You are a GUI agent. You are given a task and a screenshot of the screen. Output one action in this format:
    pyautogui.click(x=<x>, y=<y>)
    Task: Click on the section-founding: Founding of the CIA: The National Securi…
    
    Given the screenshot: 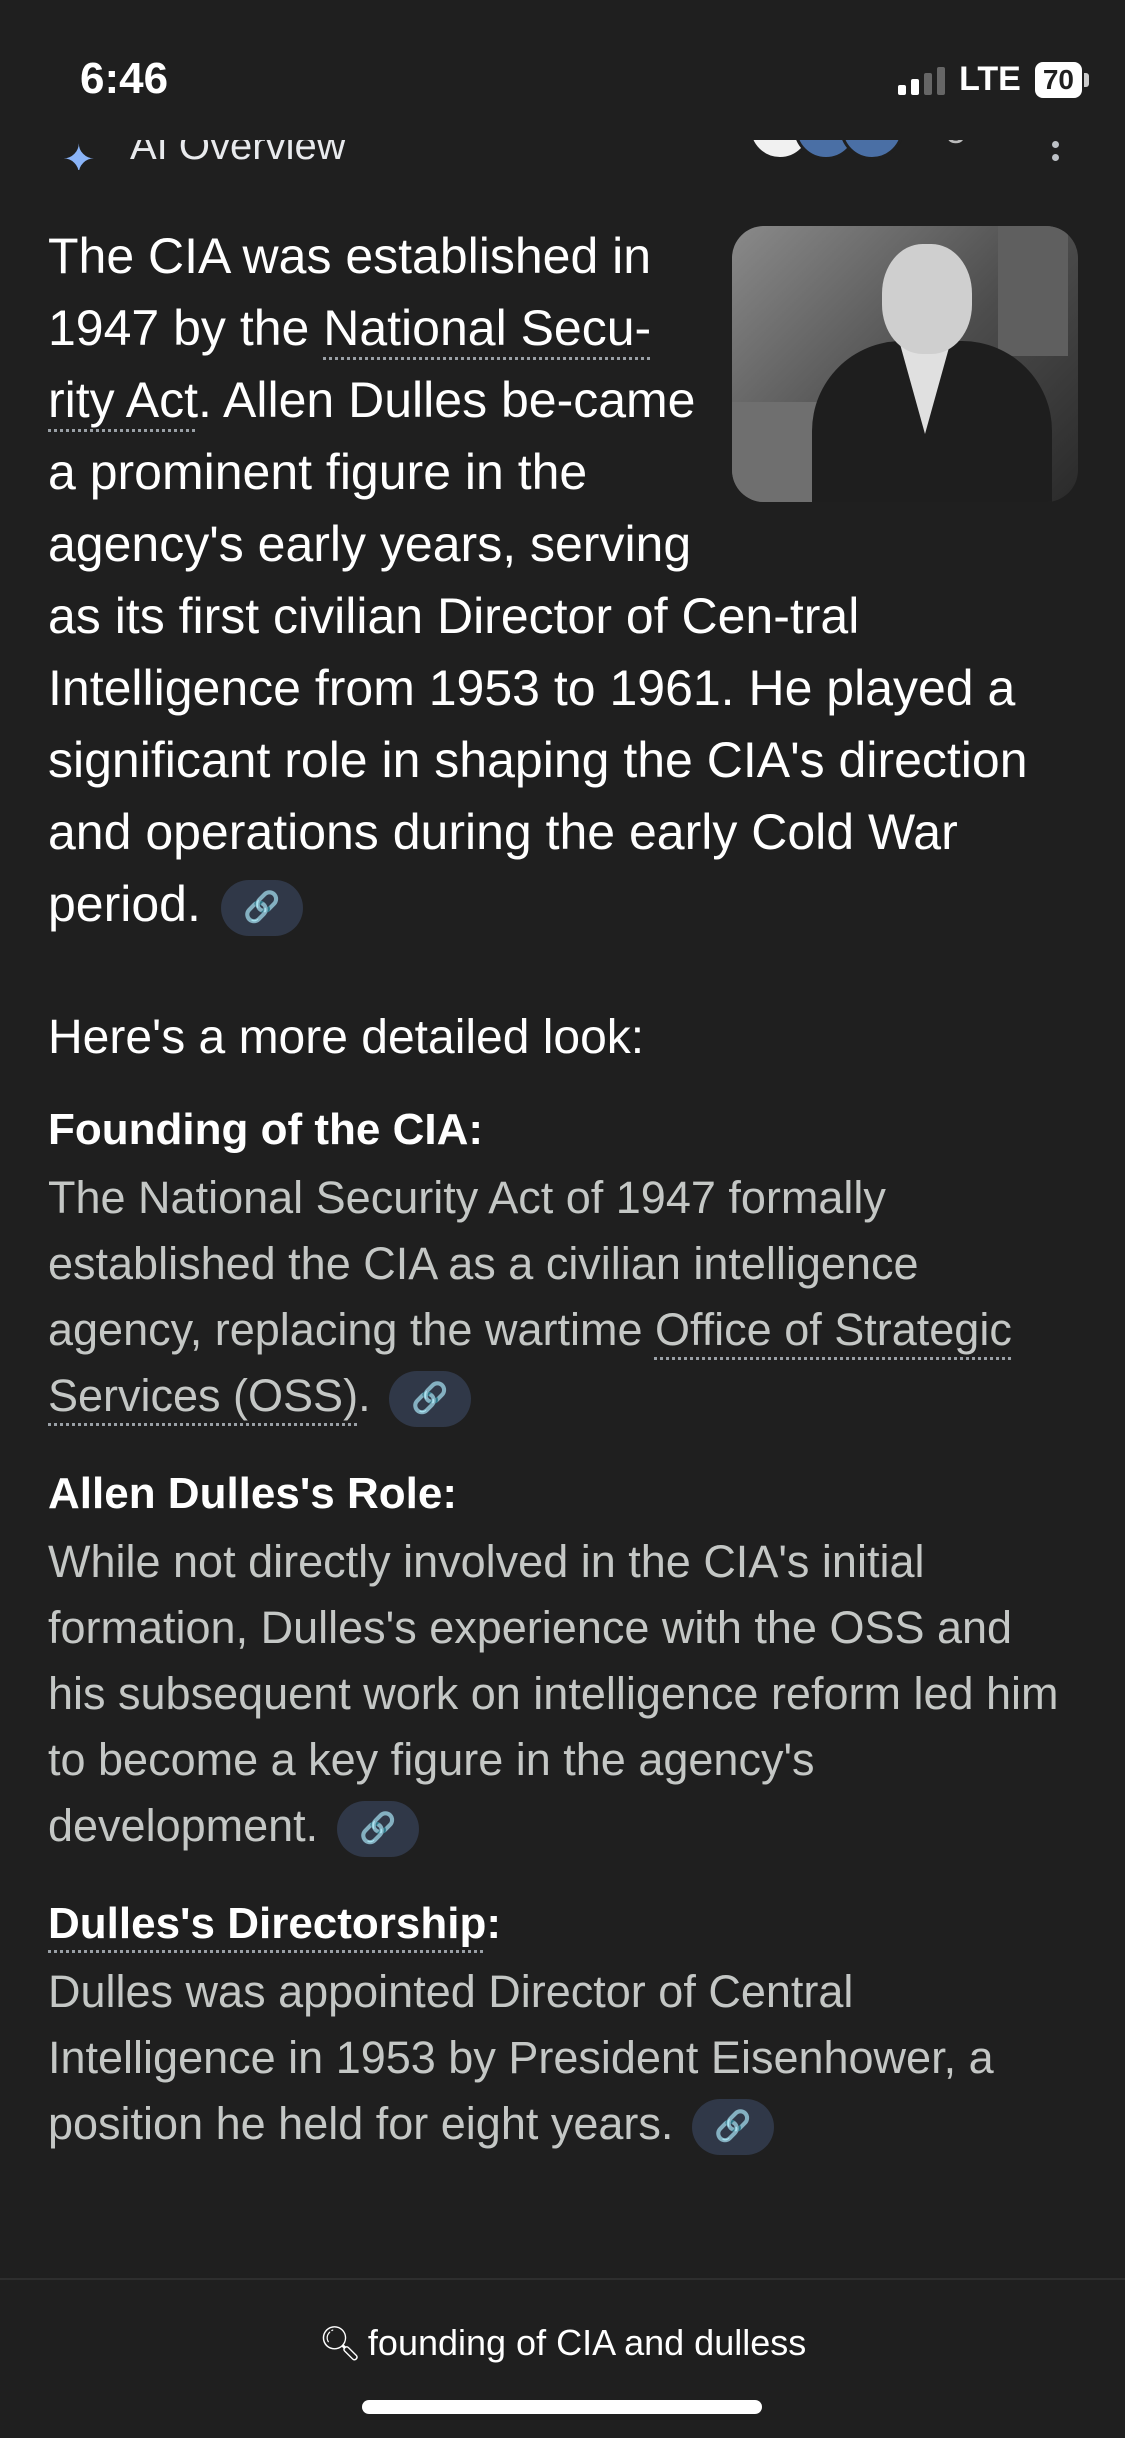 What is the action you would take?
    pyautogui.click(x=563, y=1267)
    